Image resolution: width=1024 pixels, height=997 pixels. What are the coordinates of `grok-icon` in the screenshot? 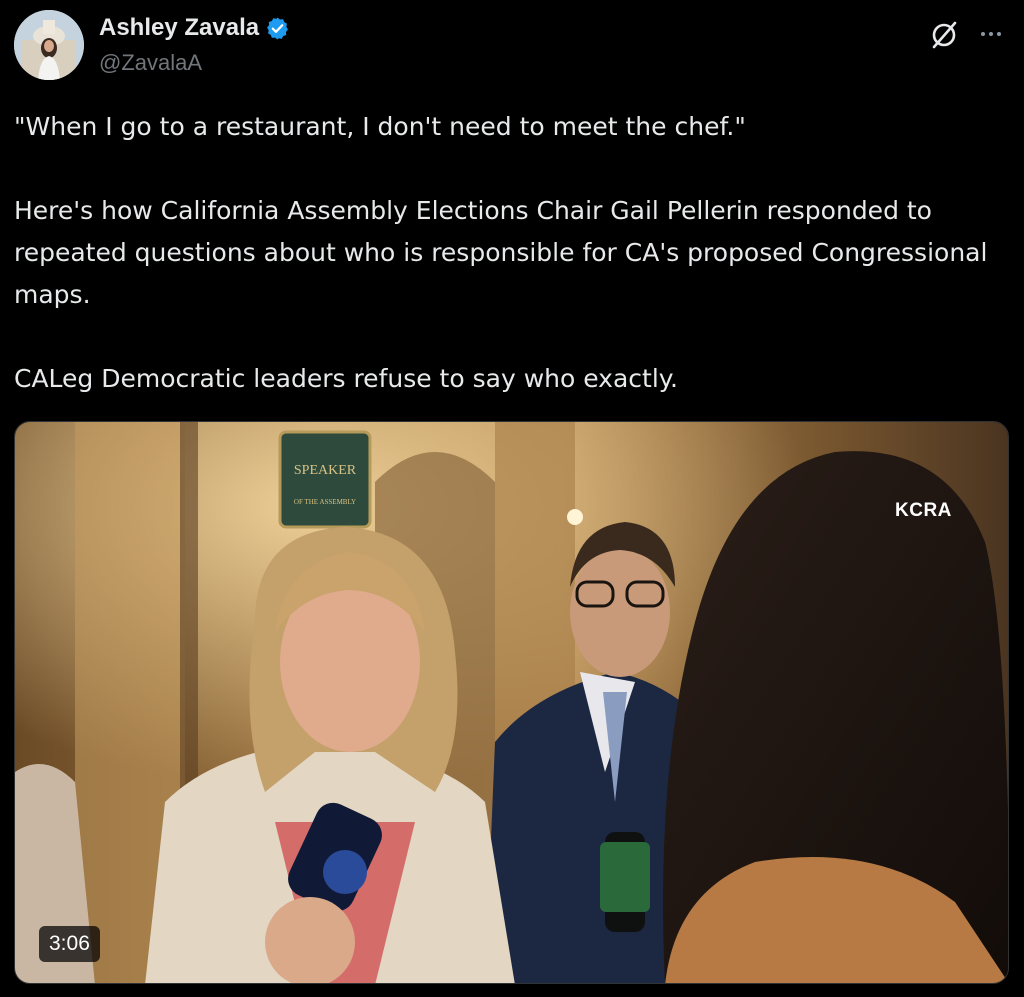 It's located at (944, 35).